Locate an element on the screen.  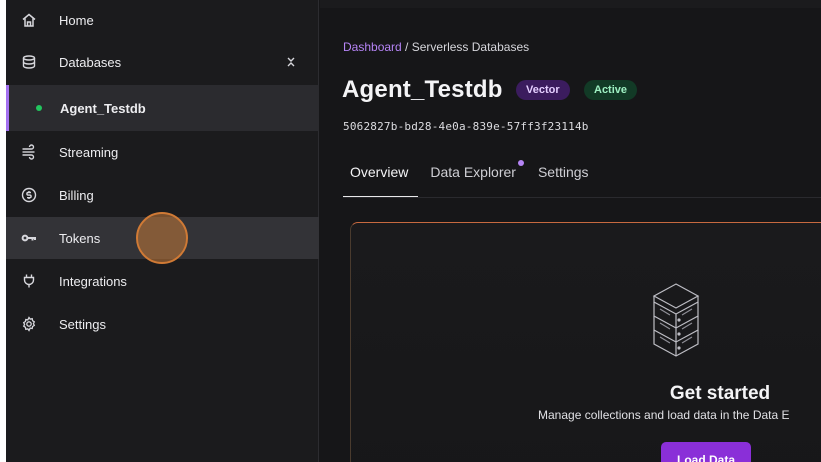
server-stack-icon is located at coordinates (676, 320).